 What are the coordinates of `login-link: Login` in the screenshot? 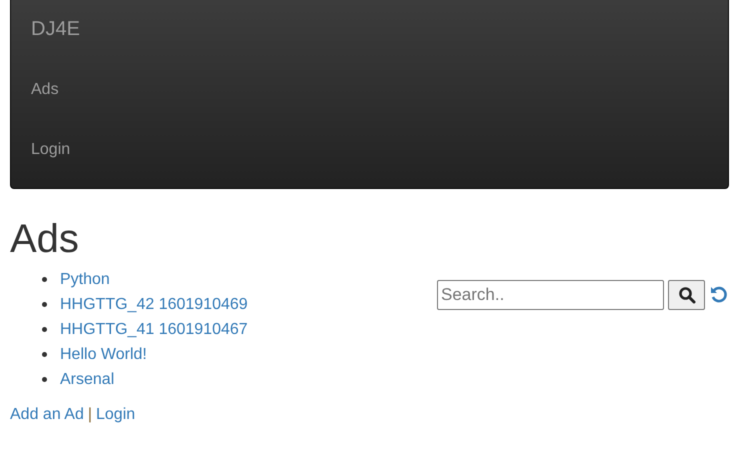 It's located at (116, 415).